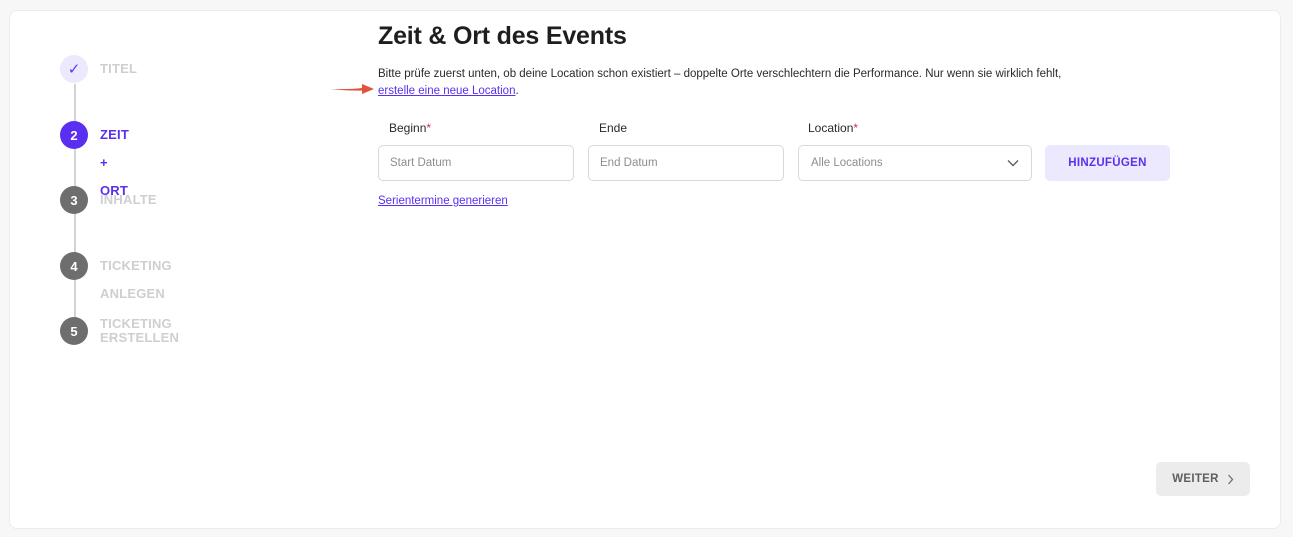 The image size is (1293, 537). Describe the element at coordinates (74, 135) in the screenshot. I see `step-number: 2` at that location.